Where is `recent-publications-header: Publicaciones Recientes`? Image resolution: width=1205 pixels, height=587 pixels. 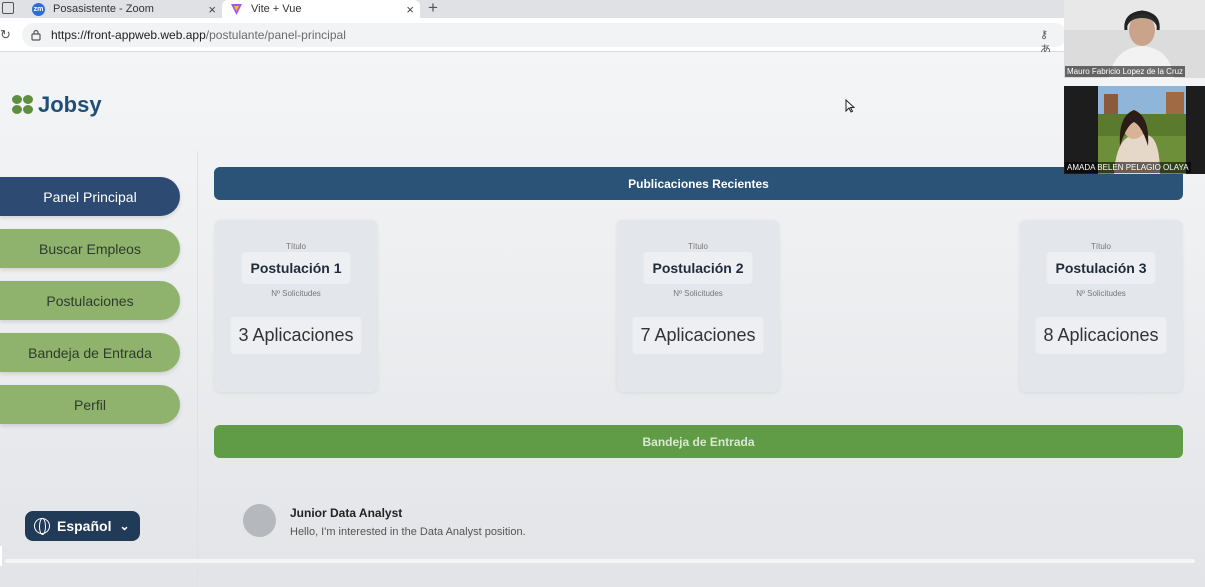 recent-publications-header: Publicaciones Recientes is located at coordinates (698, 183).